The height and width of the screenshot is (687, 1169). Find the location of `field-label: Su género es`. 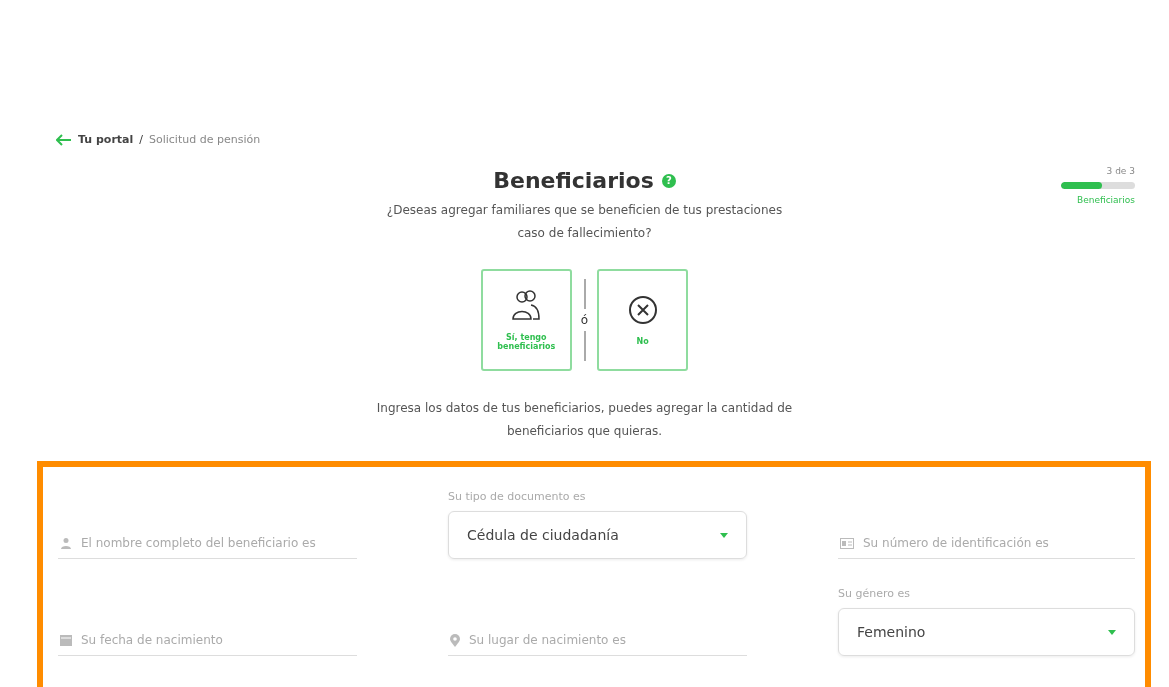

field-label: Su género es is located at coordinates (874, 593).